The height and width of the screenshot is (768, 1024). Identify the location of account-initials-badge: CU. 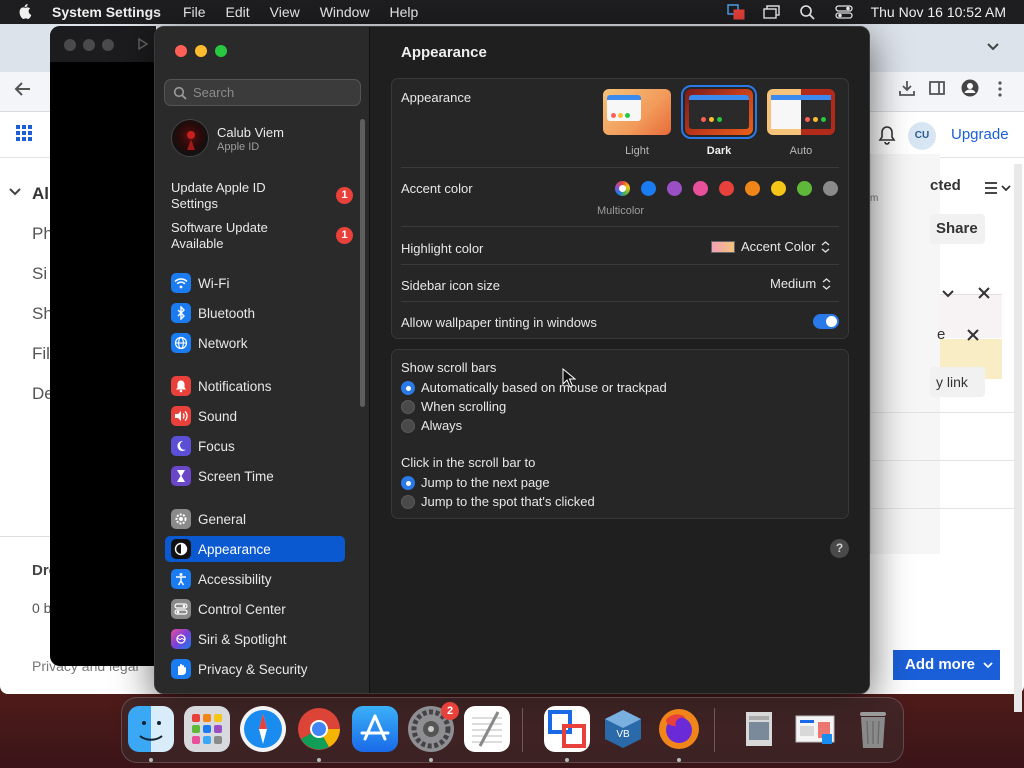
(922, 136).